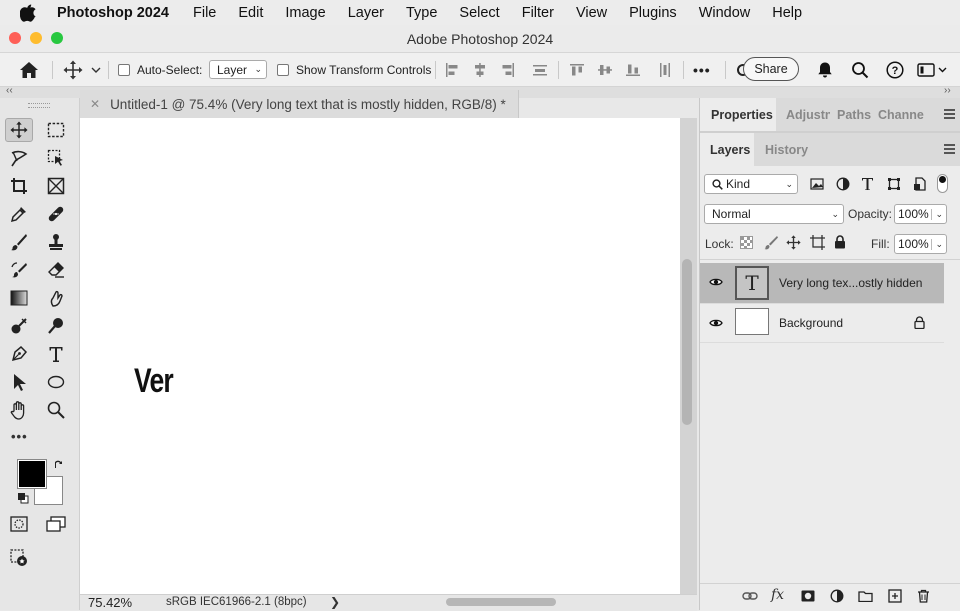 This screenshot has height=611, width=960. I want to click on brush-tool-icon, so click(19, 242).